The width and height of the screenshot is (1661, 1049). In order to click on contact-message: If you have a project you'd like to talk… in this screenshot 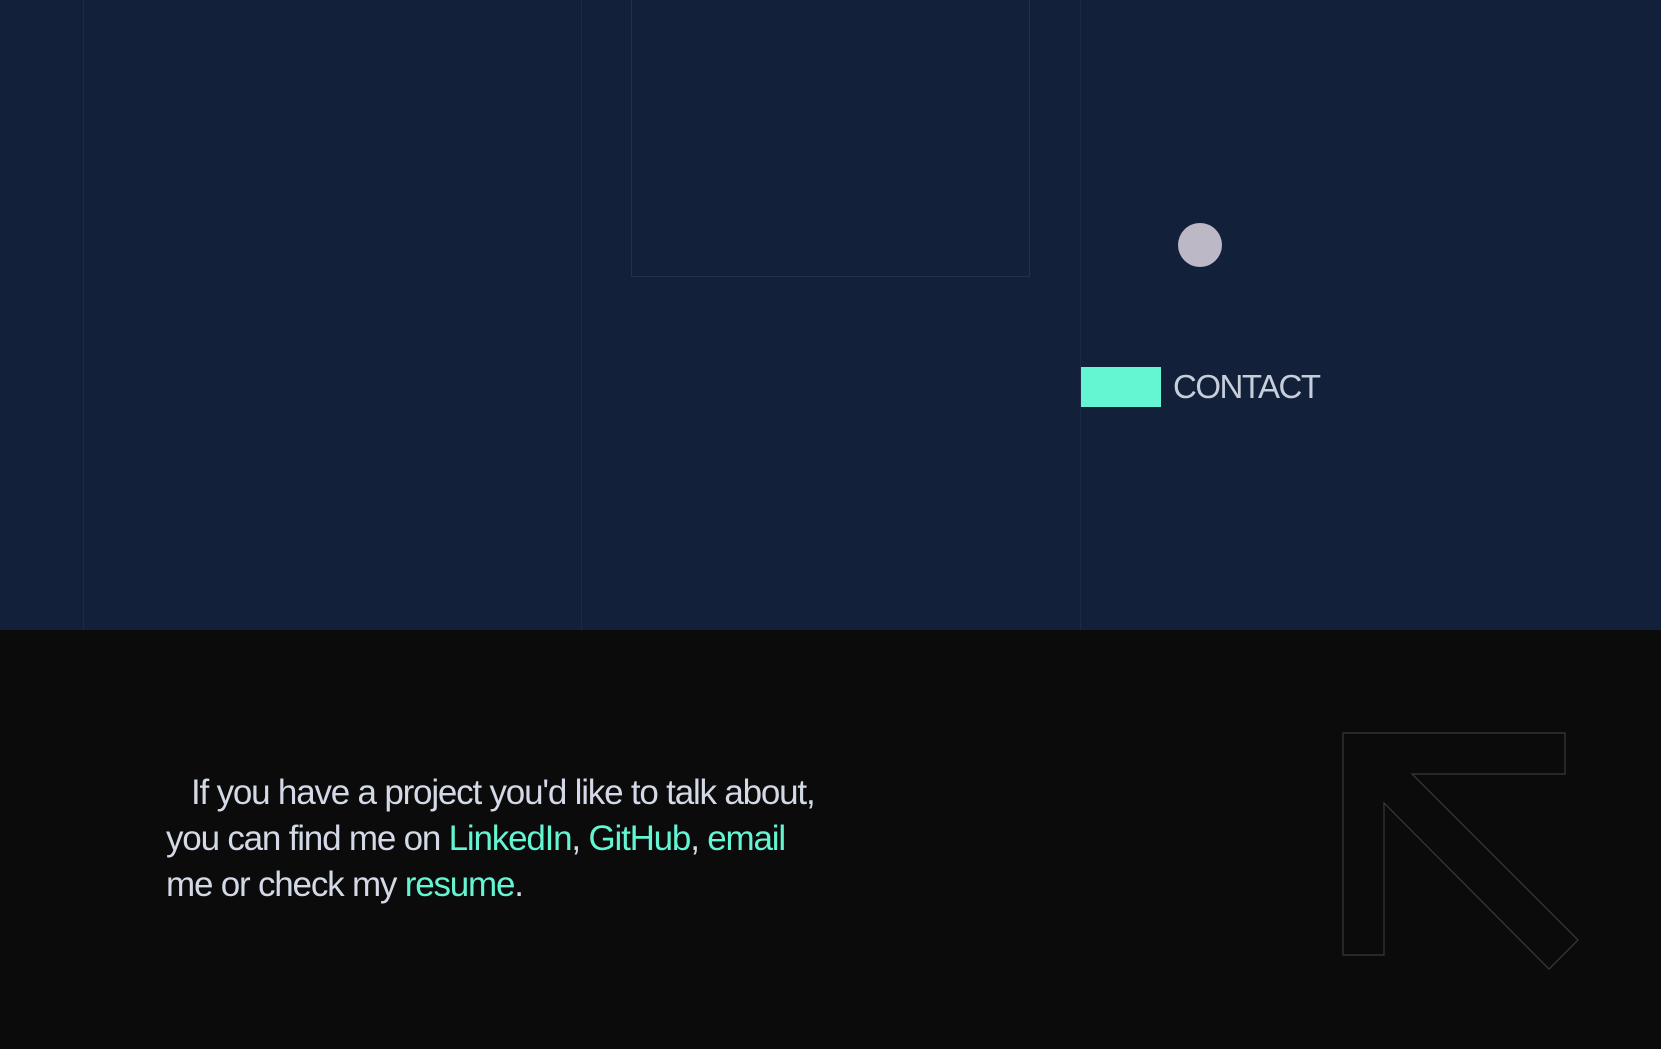, I will do `click(496, 839)`.